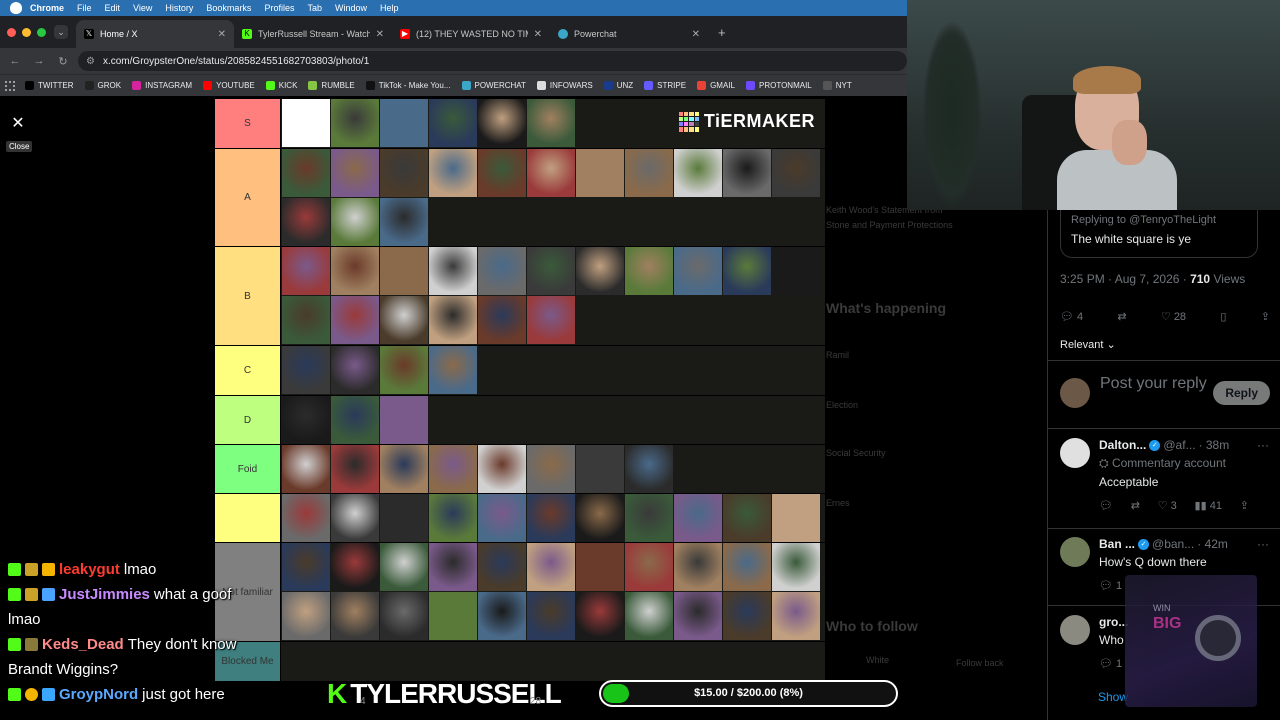 Image resolution: width=1280 pixels, height=720 pixels. I want to click on apple-icon, so click(16, 8).